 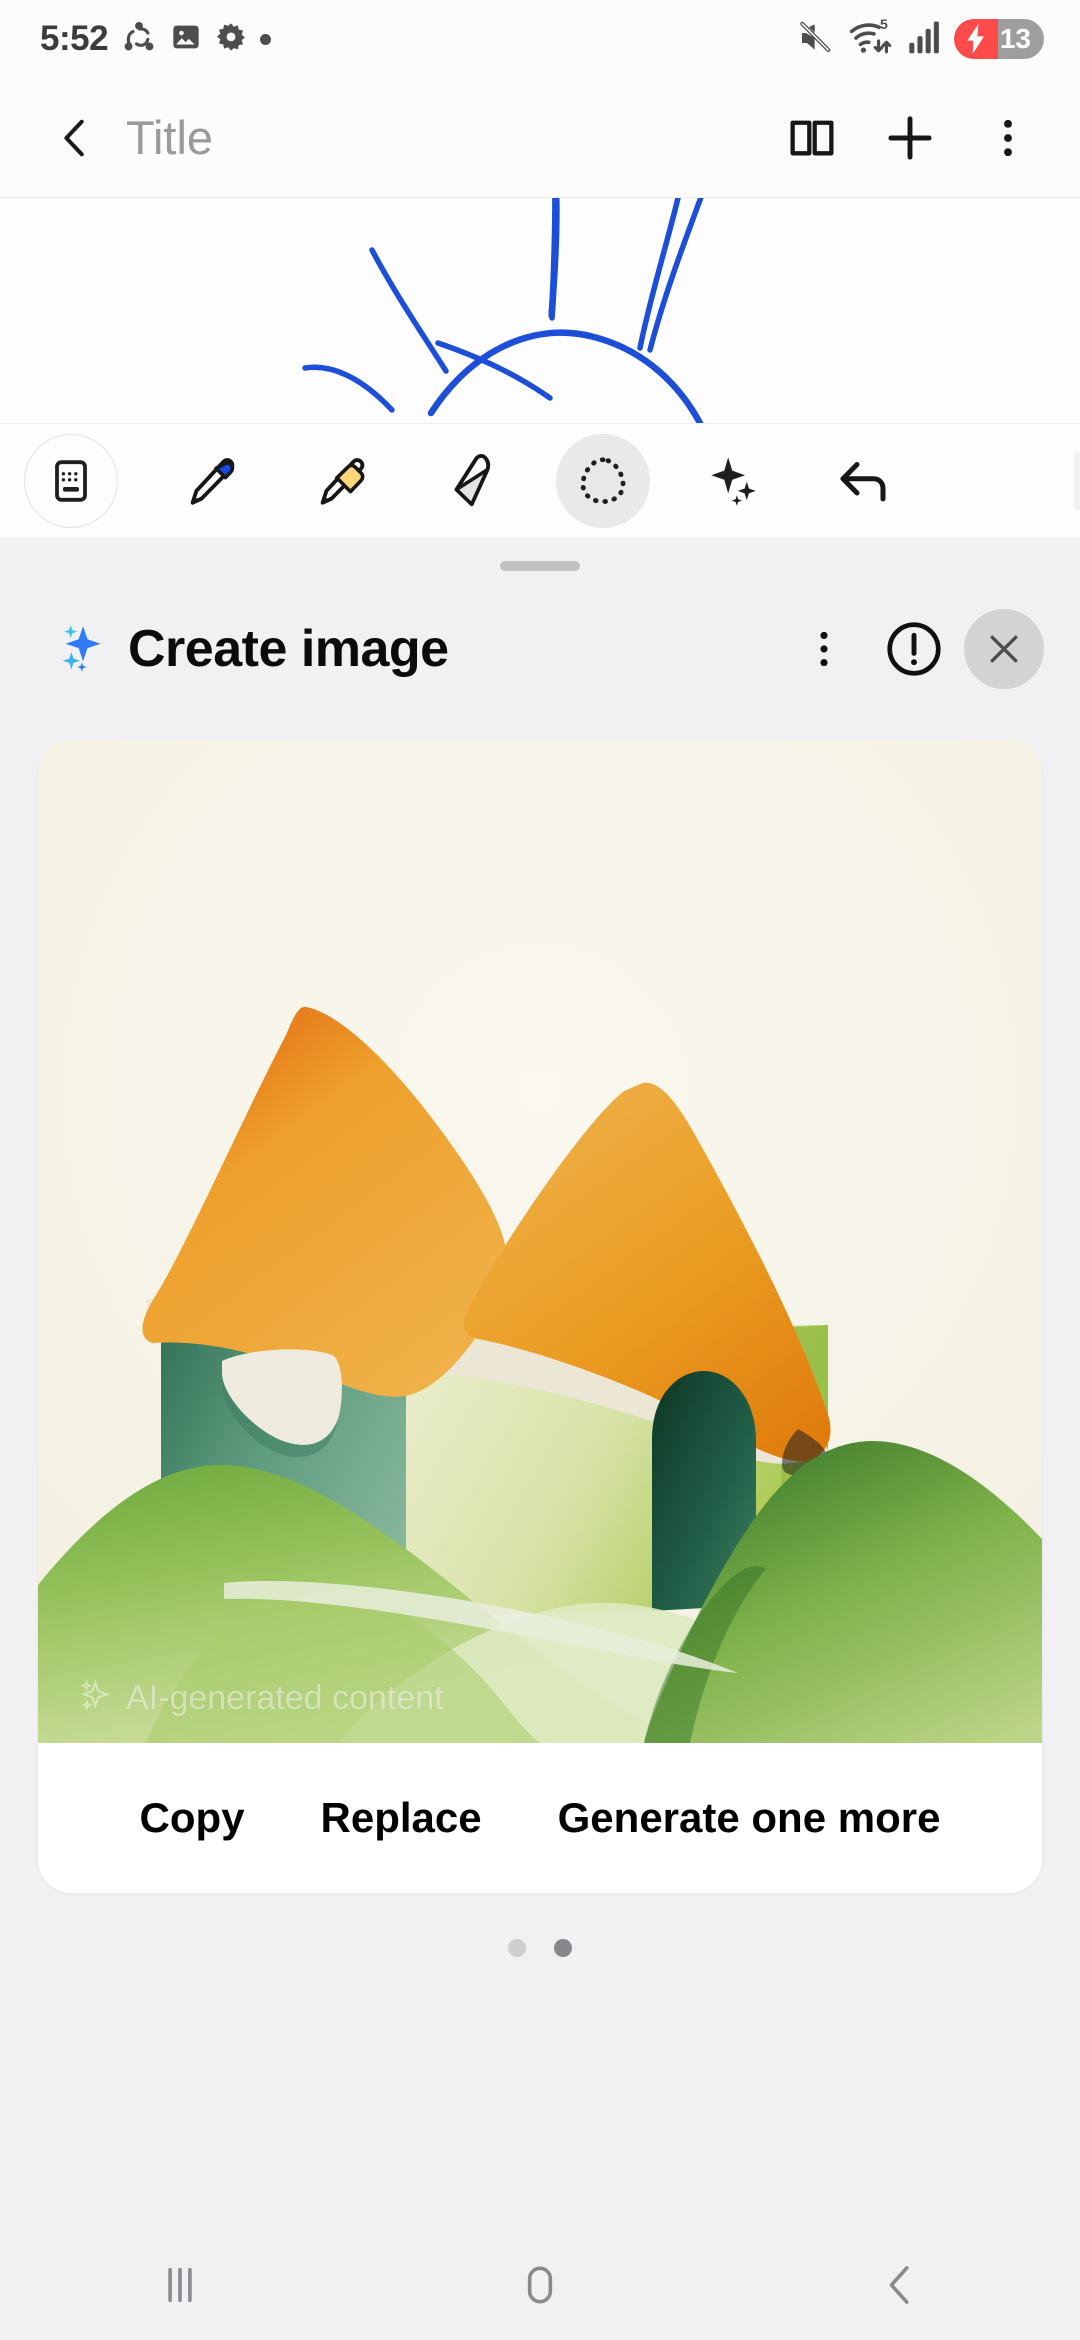 What do you see at coordinates (285, 1698) in the screenshot?
I see `ai-watermark-label: AI-generated content` at bounding box center [285, 1698].